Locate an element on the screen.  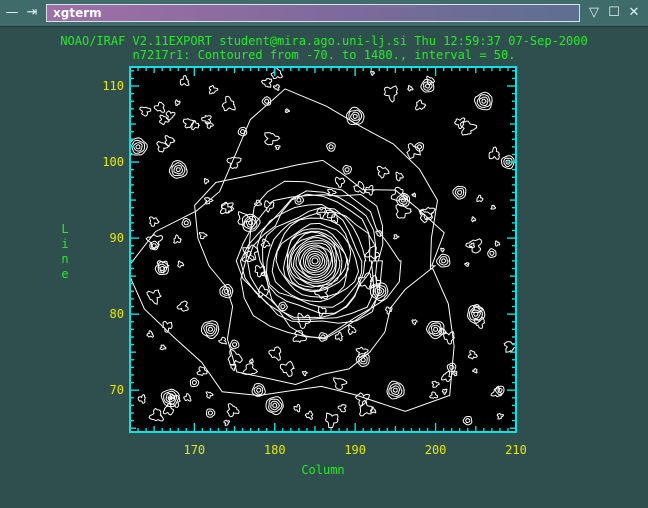
y-axis-label: Line is located at coordinates (65, 252).